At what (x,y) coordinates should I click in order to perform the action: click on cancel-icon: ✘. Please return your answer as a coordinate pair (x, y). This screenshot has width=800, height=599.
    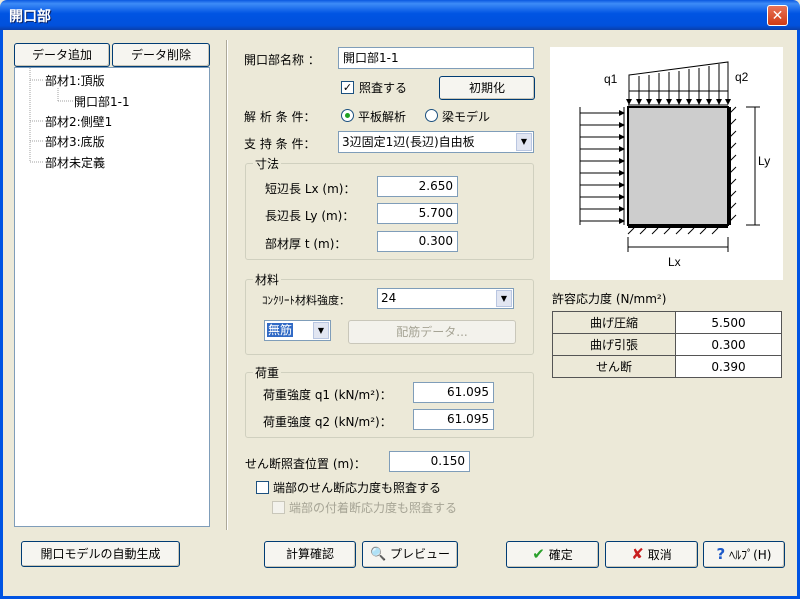
    Looking at the image, I should click on (637, 554).